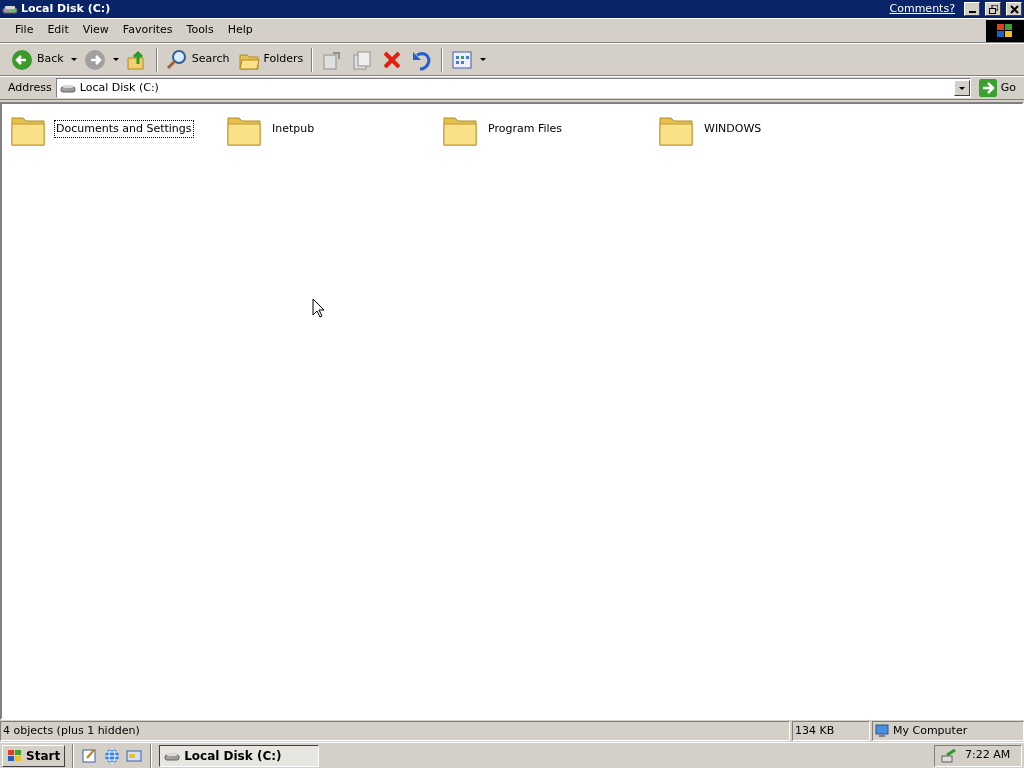  What do you see at coordinates (930, 730) in the screenshot?
I see `zone-label: My Computer` at bounding box center [930, 730].